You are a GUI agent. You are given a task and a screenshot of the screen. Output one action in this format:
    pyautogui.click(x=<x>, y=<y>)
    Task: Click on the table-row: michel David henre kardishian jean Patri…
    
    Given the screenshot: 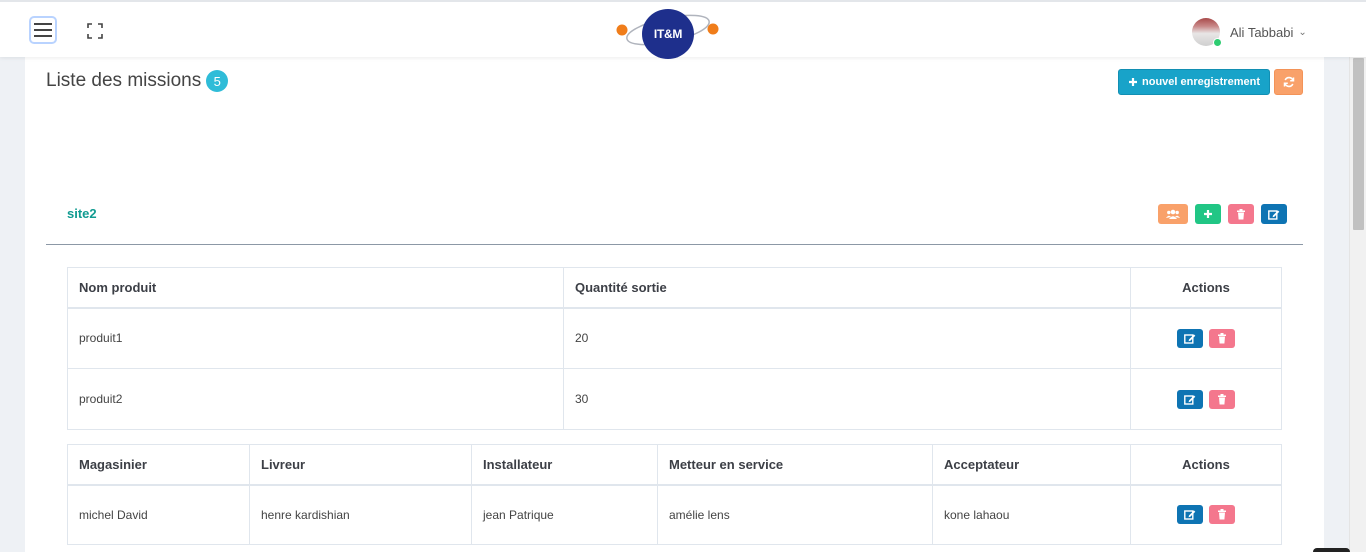 What is the action you would take?
    pyautogui.click(x=674, y=514)
    